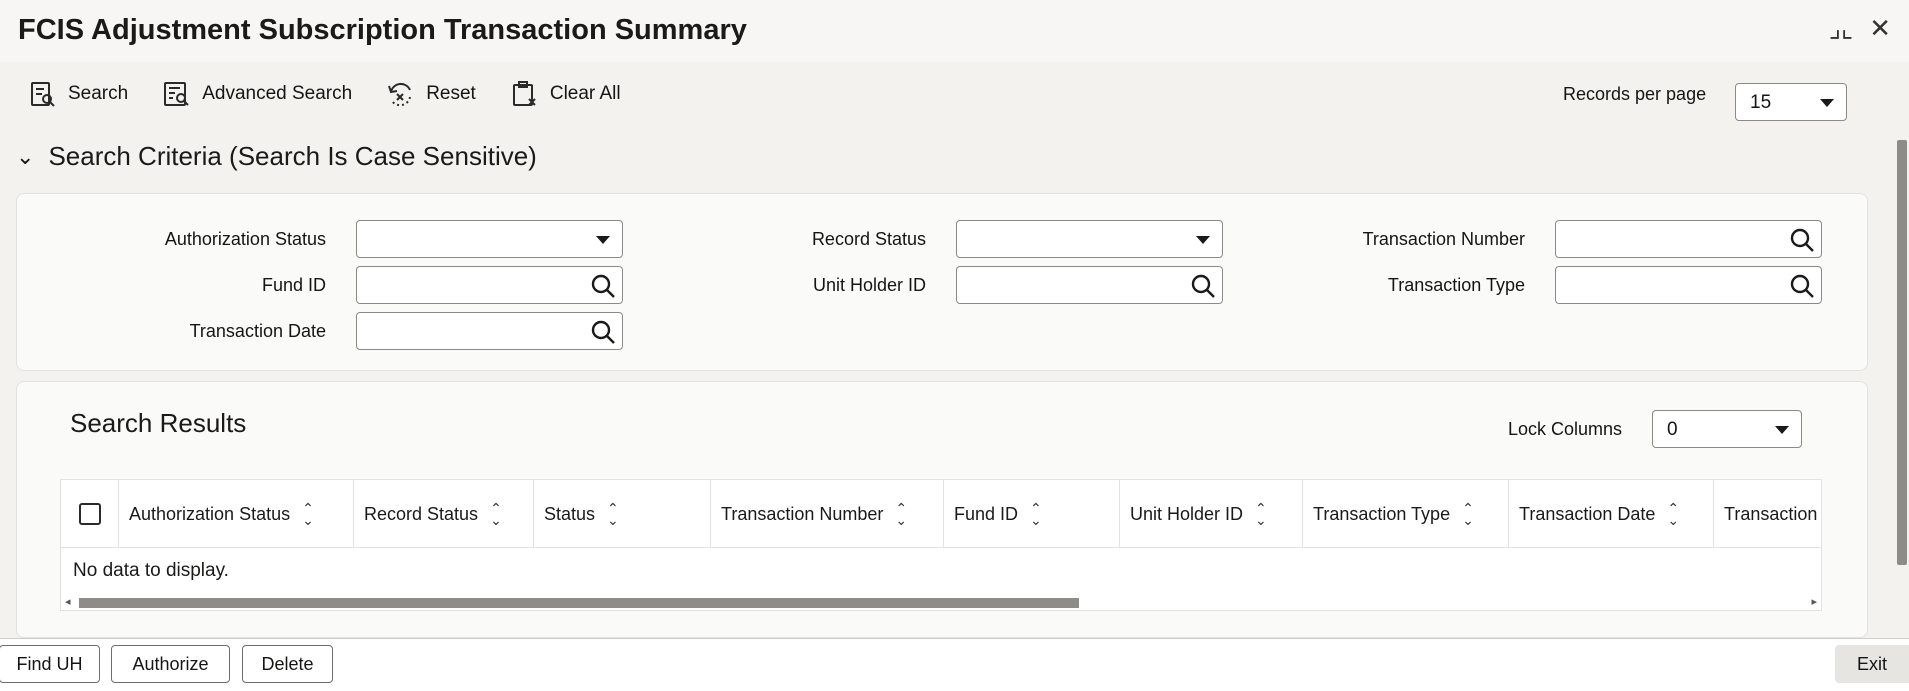 The image size is (1909, 691). Describe the element at coordinates (579, 603) in the screenshot. I see `scrollbar-thumb` at that location.